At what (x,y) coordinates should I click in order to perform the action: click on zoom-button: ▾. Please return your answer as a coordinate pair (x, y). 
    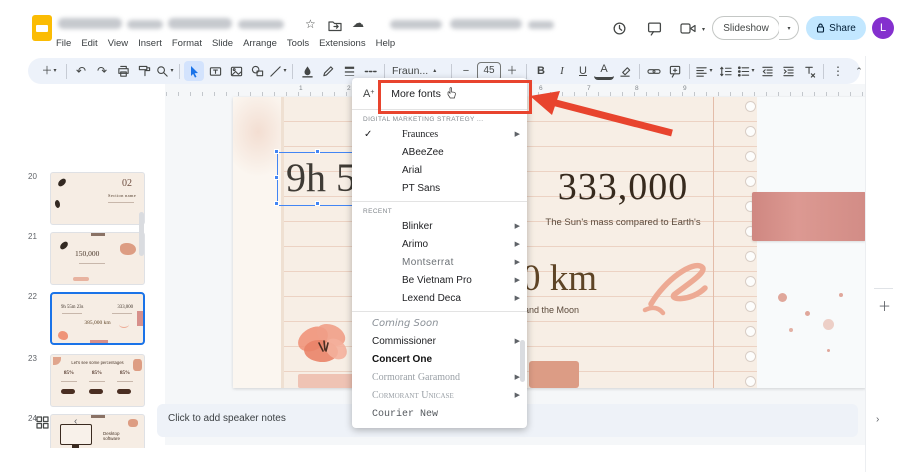
    Looking at the image, I should click on (165, 71).